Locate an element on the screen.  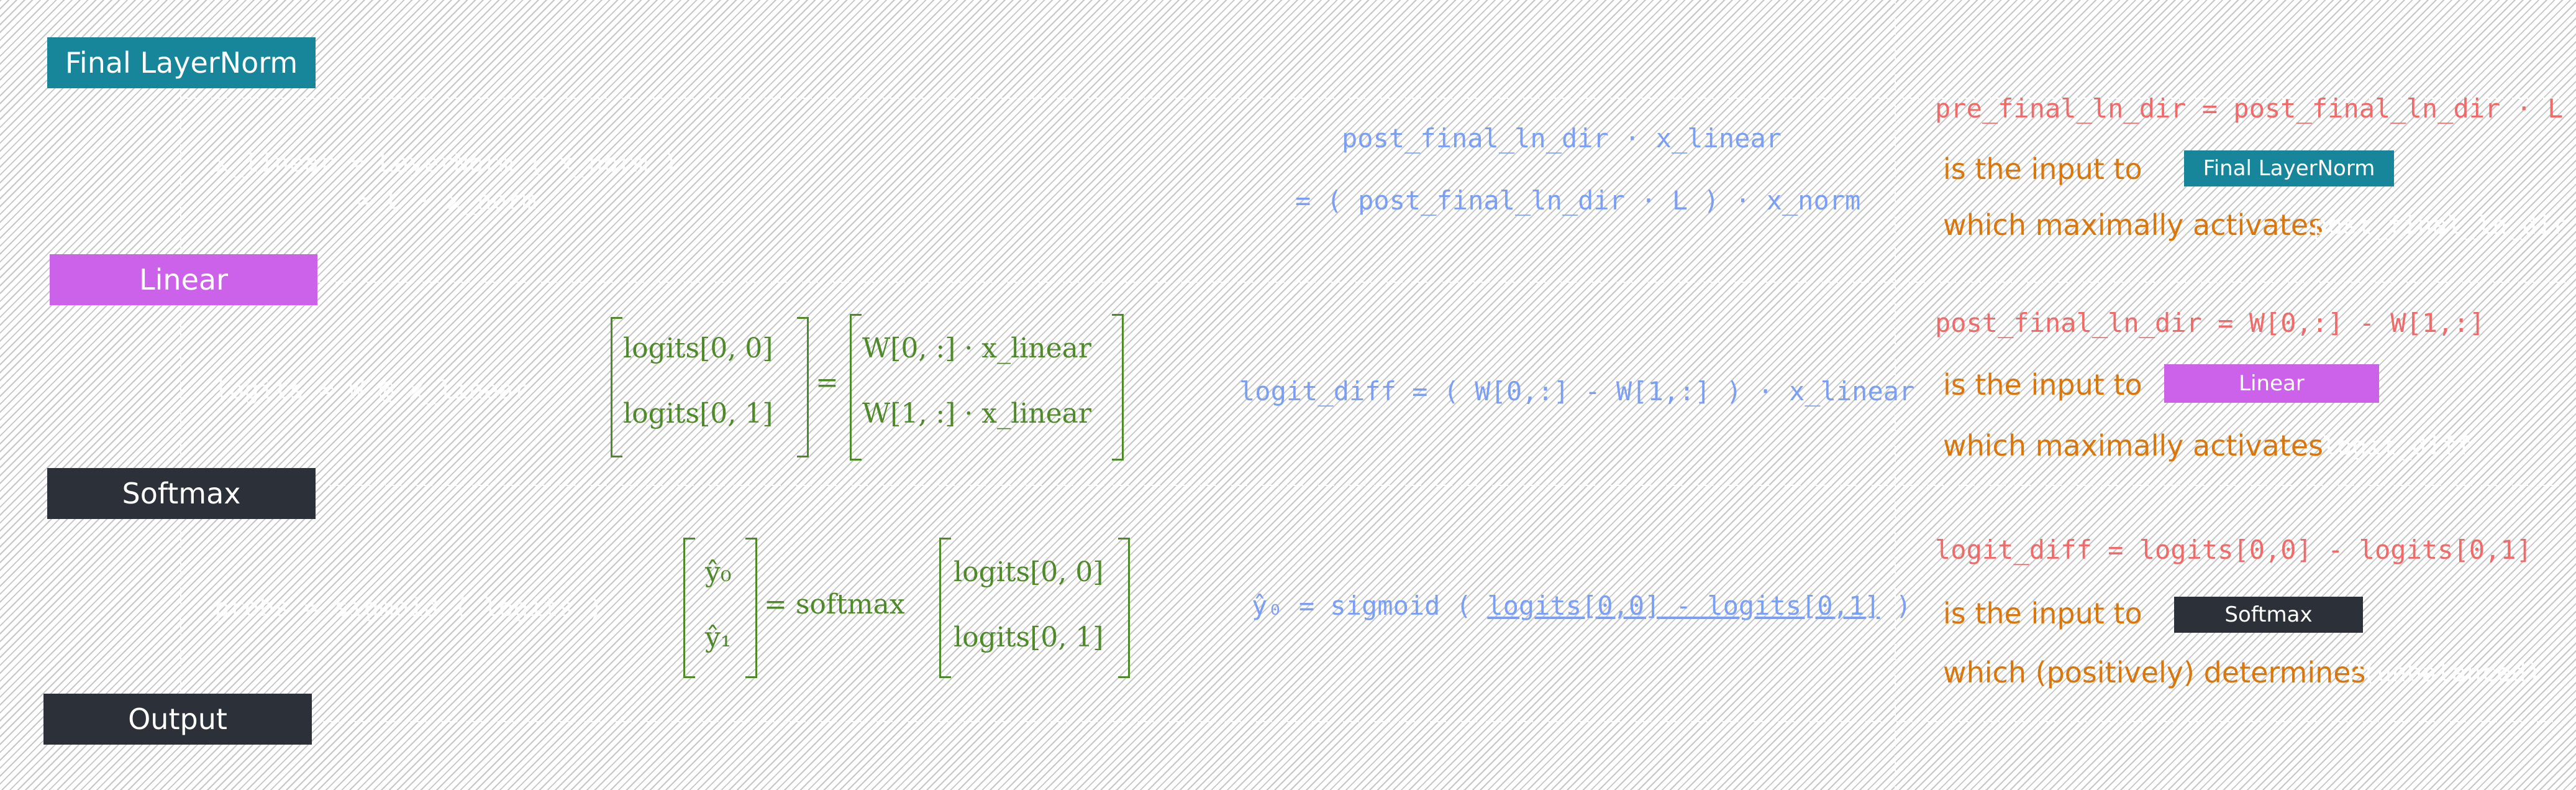
softmax-yhat-prefix: ŷ₀ = sigmoid ( is located at coordinates (1362, 605).